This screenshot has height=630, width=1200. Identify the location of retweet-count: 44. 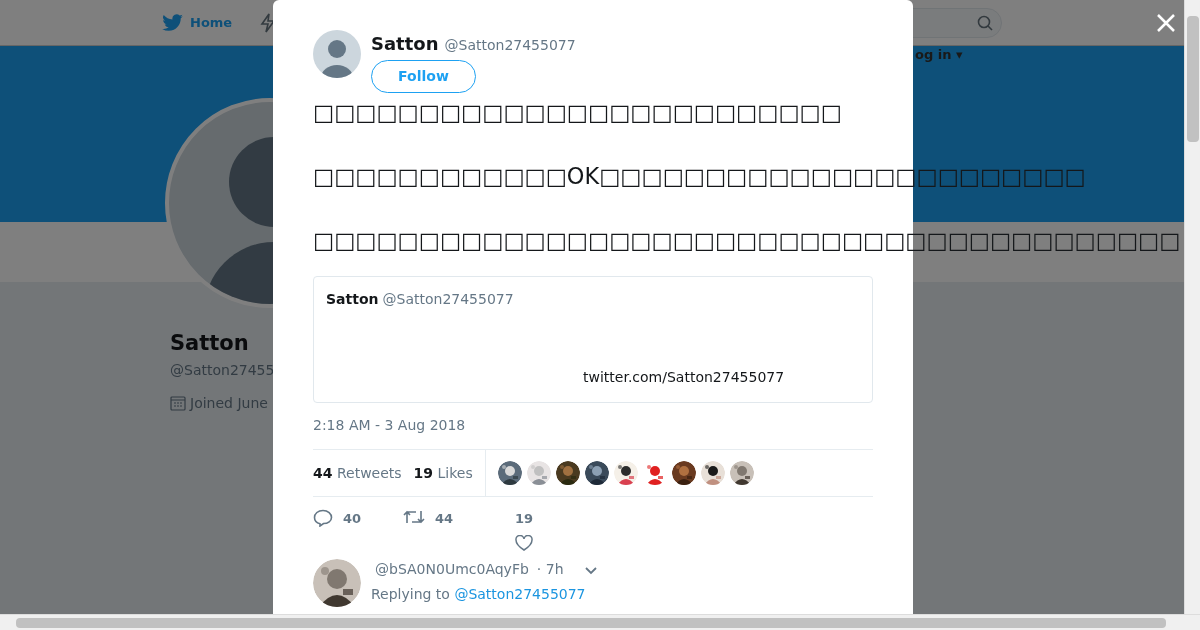
(444, 519).